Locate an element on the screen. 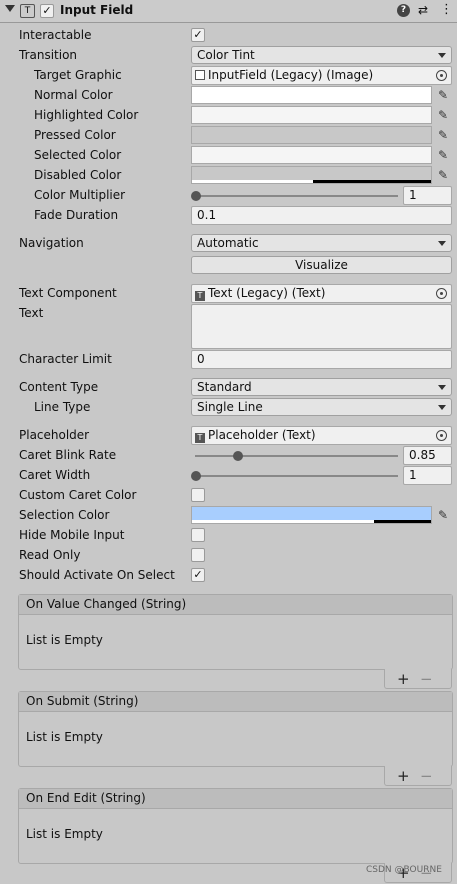 This screenshot has width=457, height=884. content-type-label: Content Type is located at coordinates (59, 387).